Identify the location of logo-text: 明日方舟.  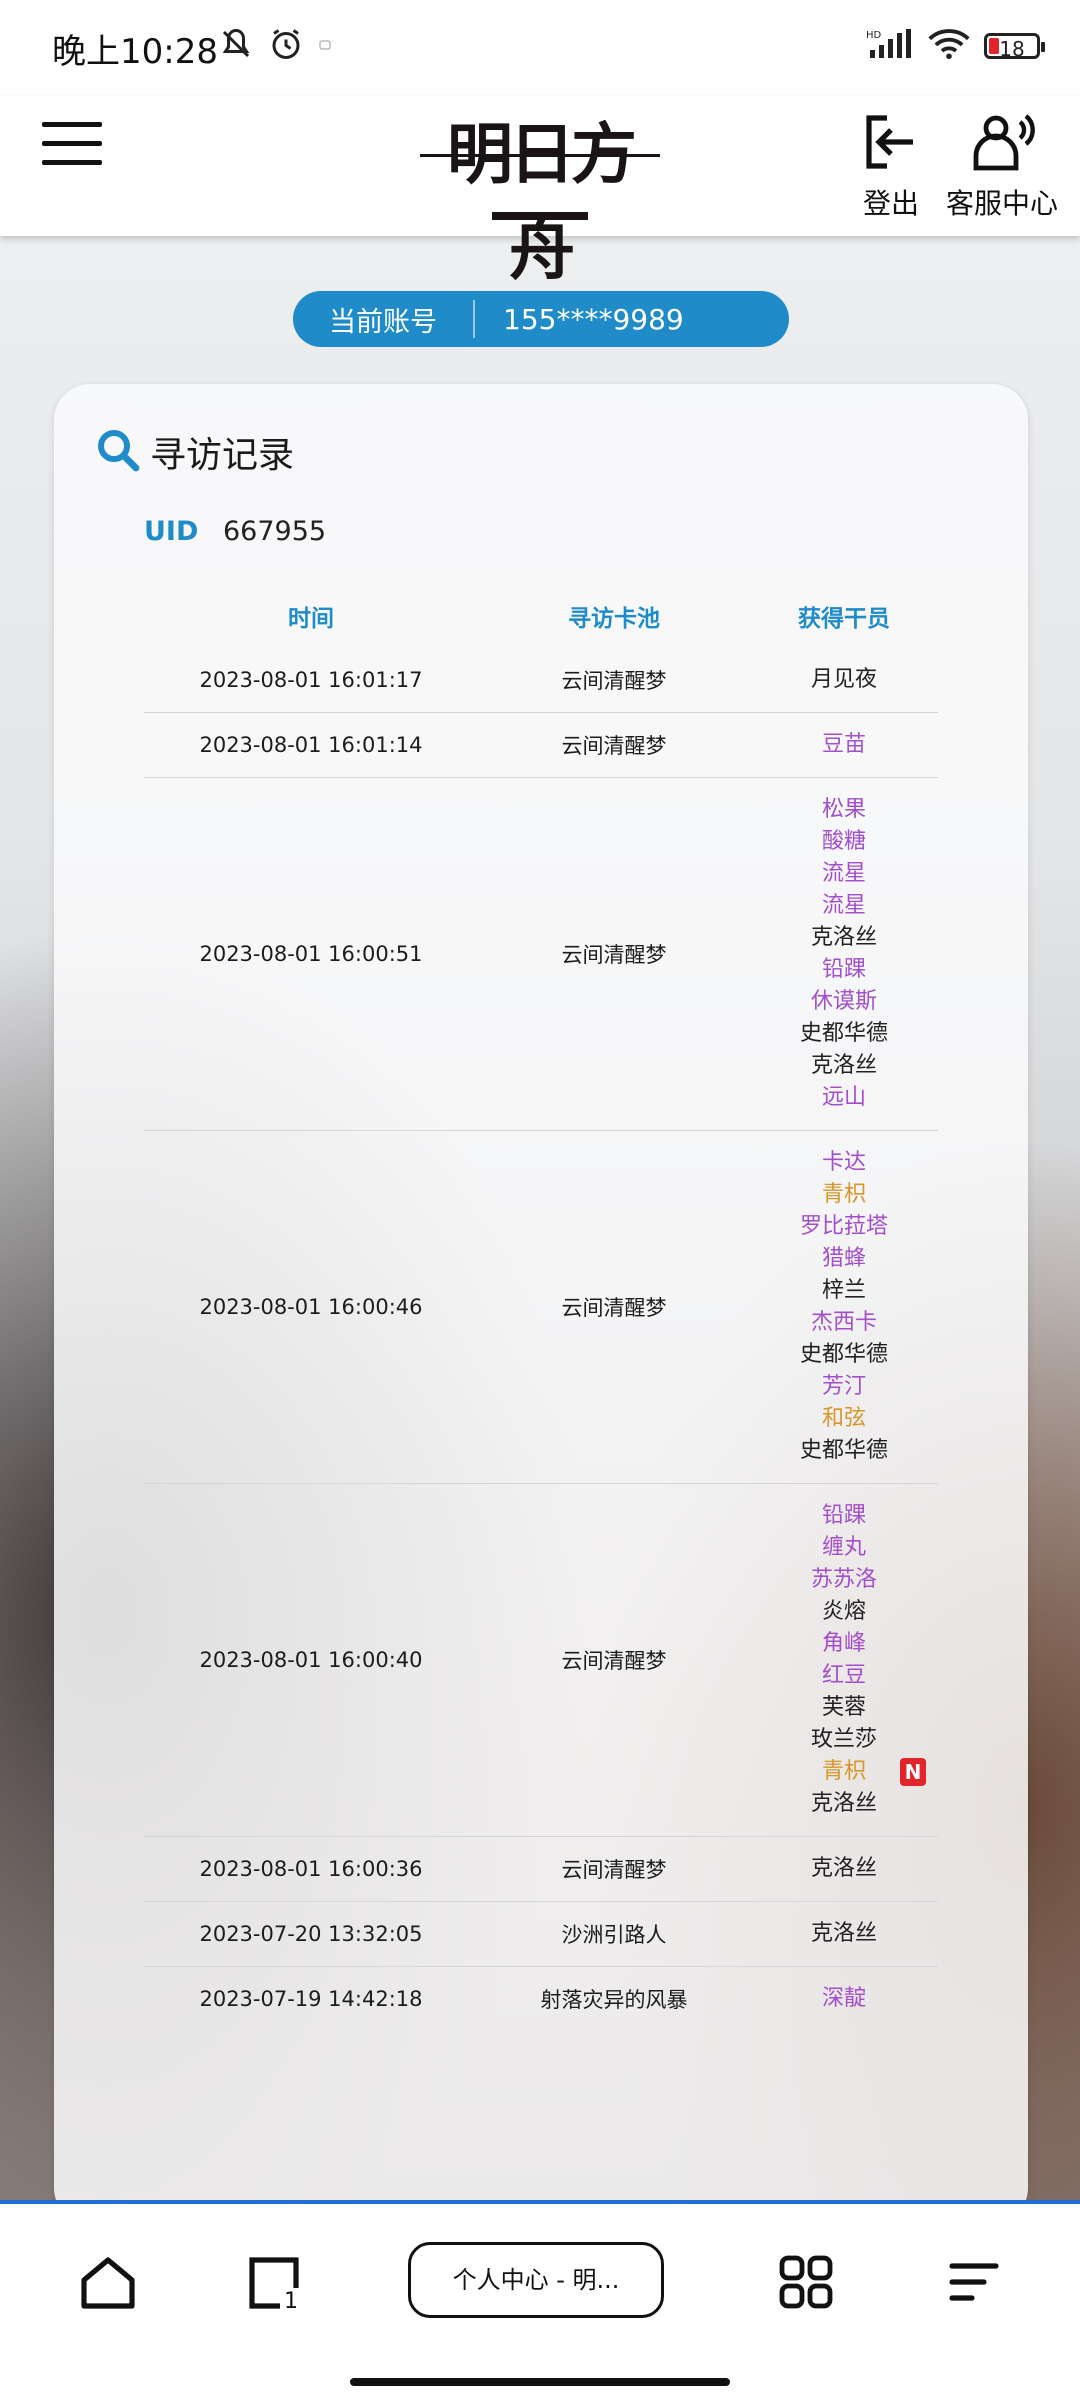
(542, 202).